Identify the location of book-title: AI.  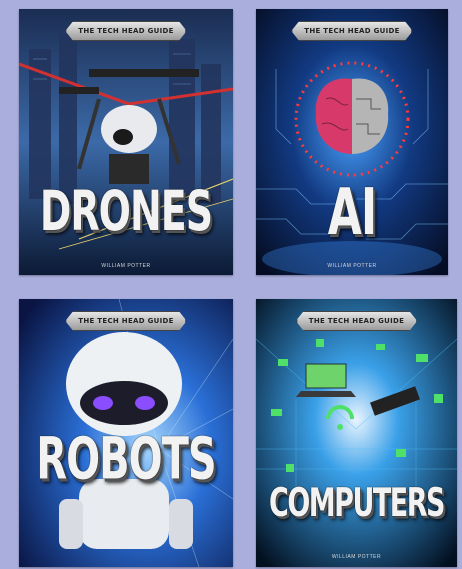
(352, 213).